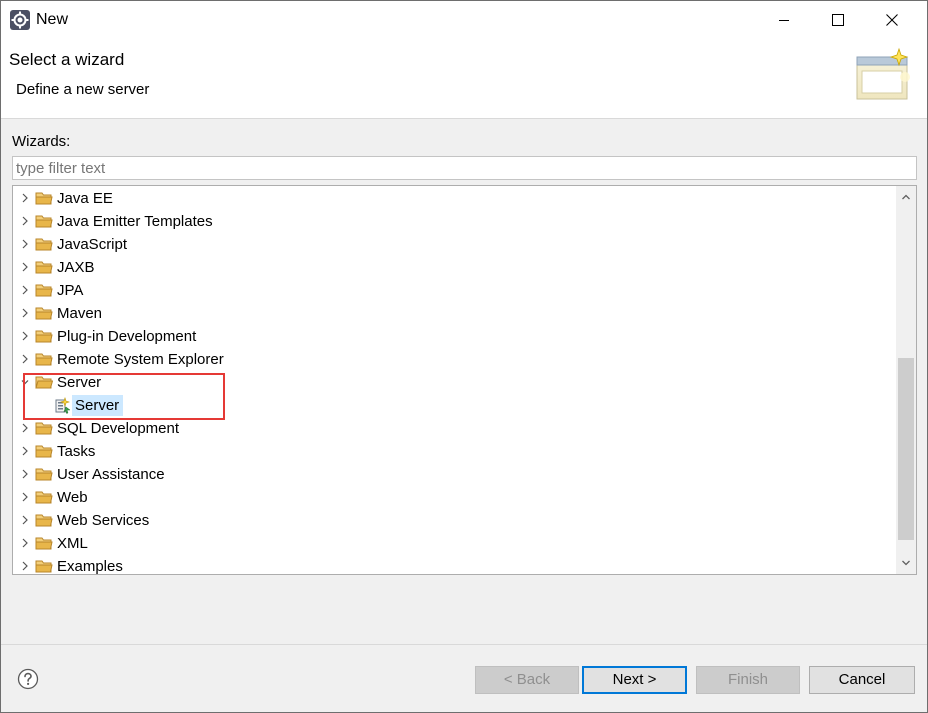 The width and height of the screenshot is (928, 713). I want to click on help-icon, so click(28, 679).